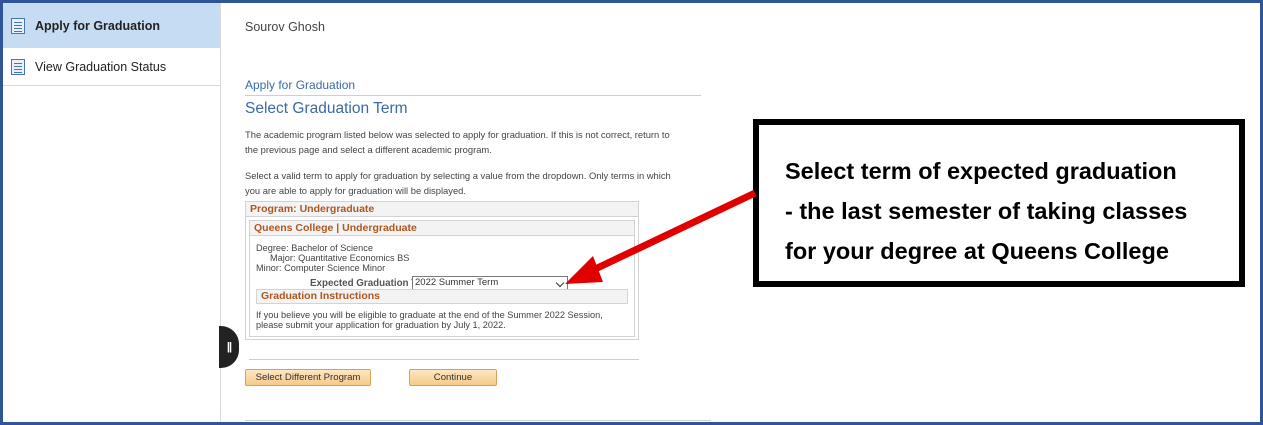 The height and width of the screenshot is (425, 1263). What do you see at coordinates (673, 232) in the screenshot?
I see `arrow-shaft` at bounding box center [673, 232].